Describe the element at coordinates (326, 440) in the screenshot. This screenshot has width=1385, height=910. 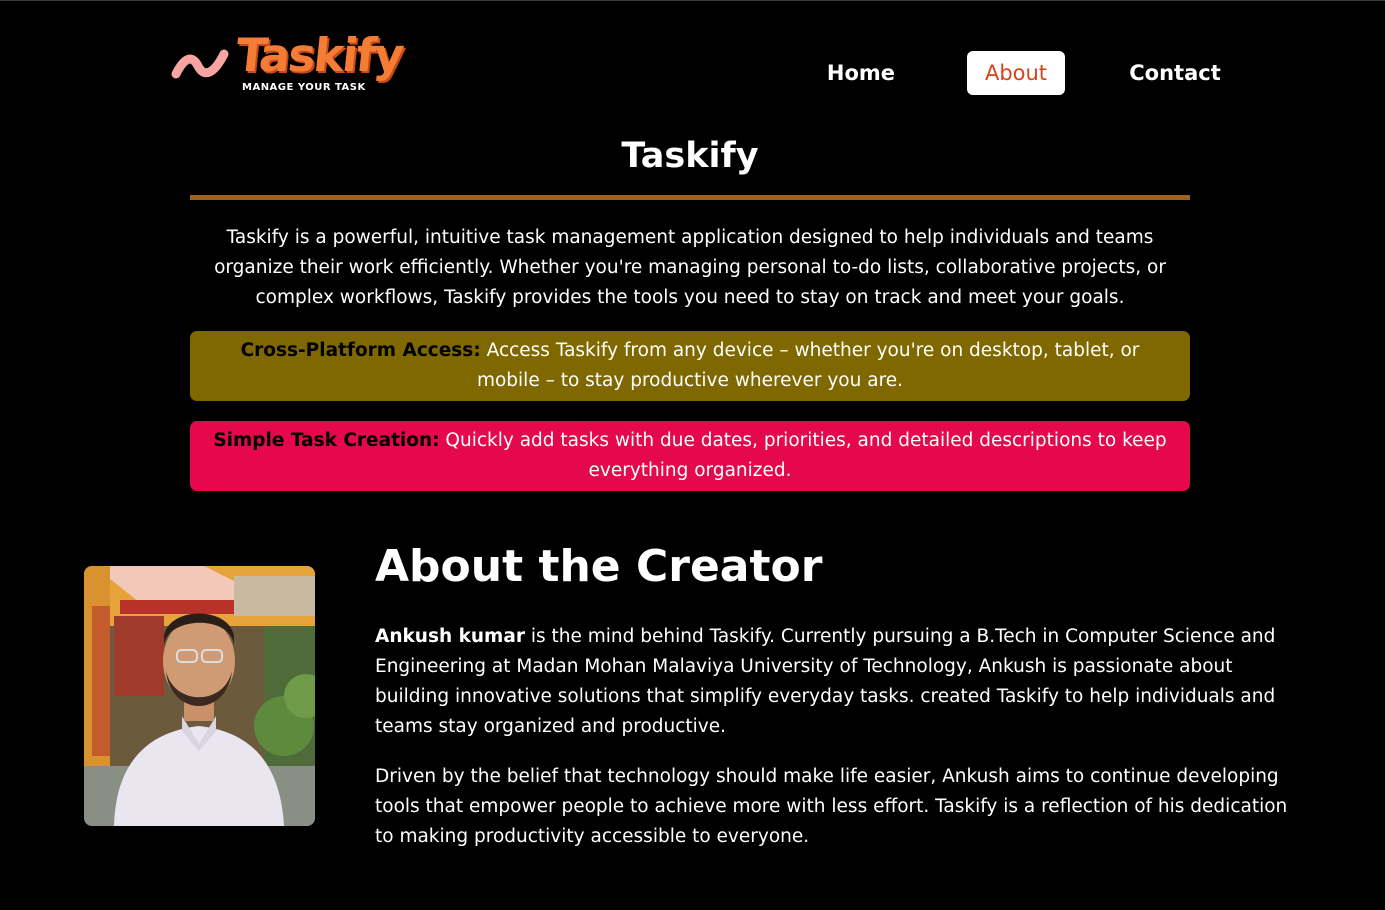
I see `feature-title: Simple Task Creation:` at that location.